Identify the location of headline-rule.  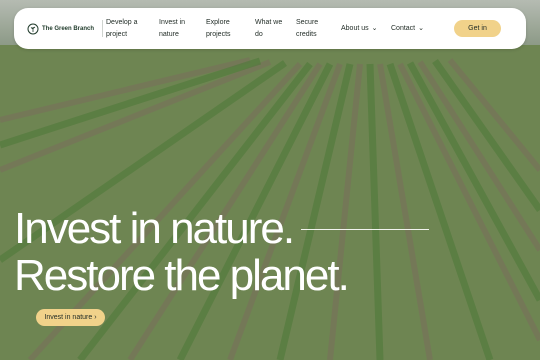
(365, 229).